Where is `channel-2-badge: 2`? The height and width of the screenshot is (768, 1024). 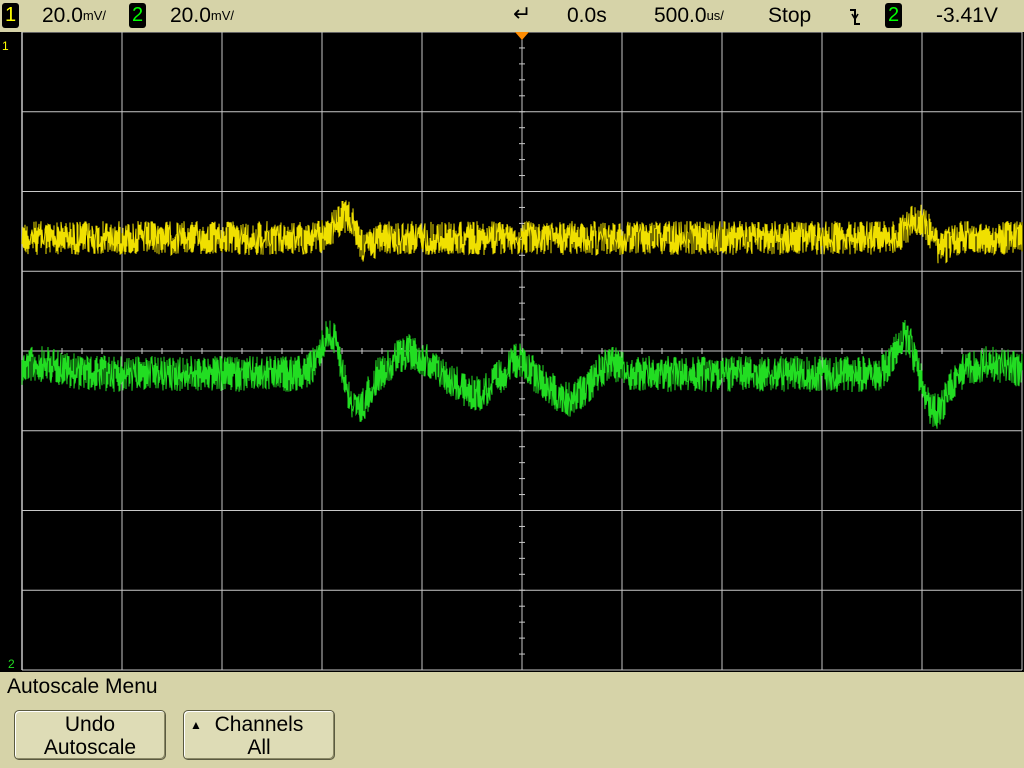 channel-2-badge: 2 is located at coordinates (138, 15).